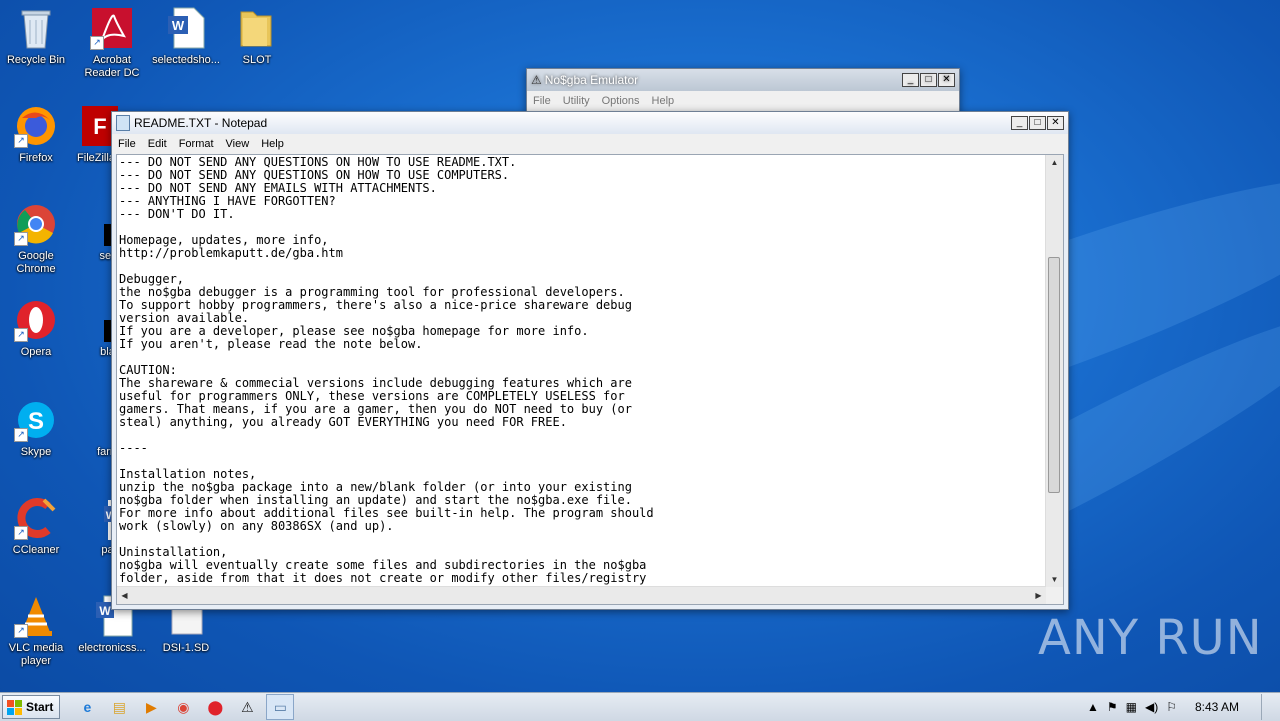 The width and height of the screenshot is (1280, 721). What do you see at coordinates (1112, 707) in the screenshot?
I see `action-center-icon: ⚑` at bounding box center [1112, 707].